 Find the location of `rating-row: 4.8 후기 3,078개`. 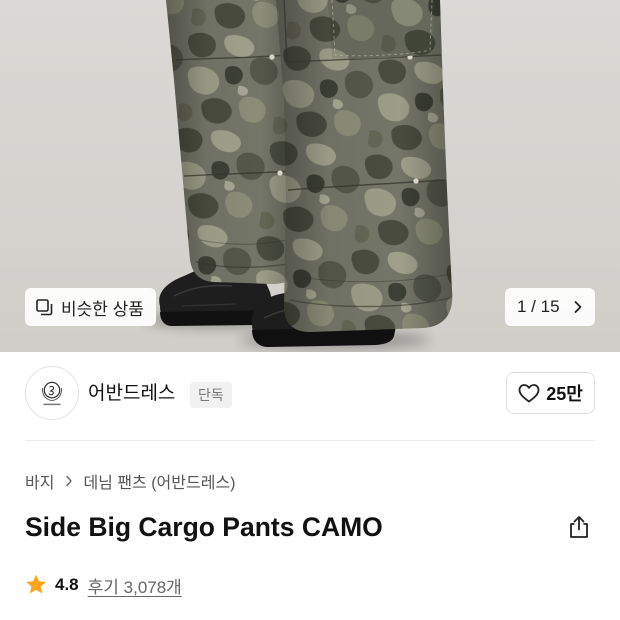

rating-row: 4.8 후기 3,078개 is located at coordinates (103, 585).